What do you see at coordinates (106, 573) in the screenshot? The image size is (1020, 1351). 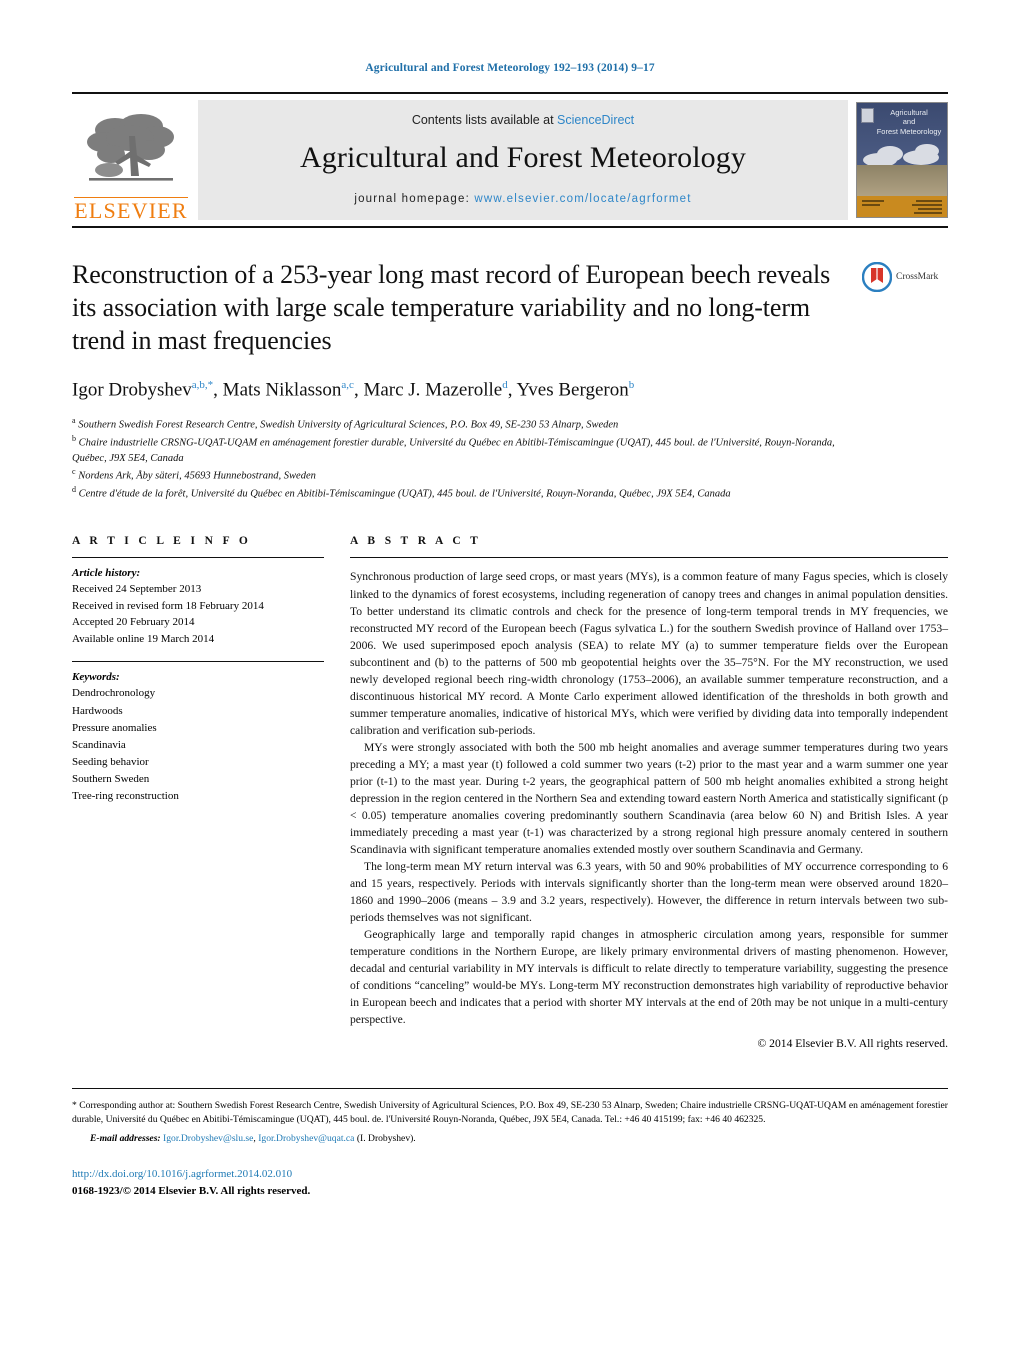 I see `article-history-label: Article history:` at bounding box center [106, 573].